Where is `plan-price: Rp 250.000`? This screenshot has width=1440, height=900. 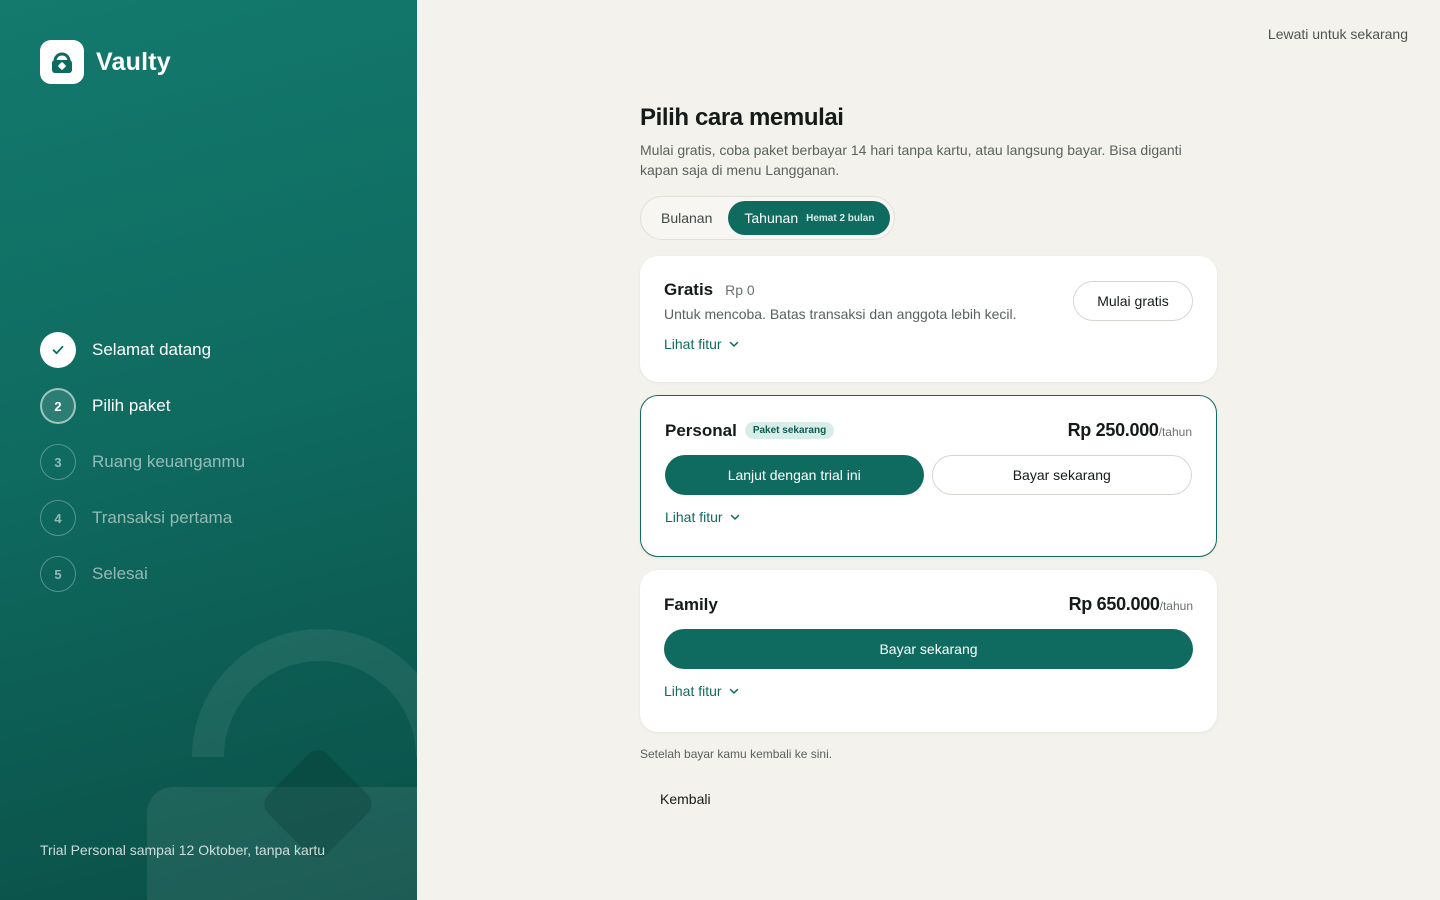 plan-price: Rp 250.000 is located at coordinates (1113, 430).